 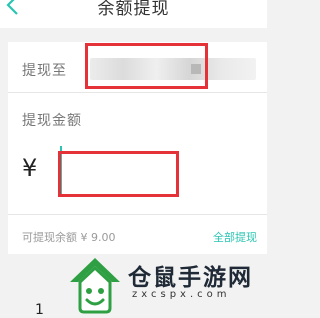 I want to click on house-logo-icon, so click(x=95, y=286).